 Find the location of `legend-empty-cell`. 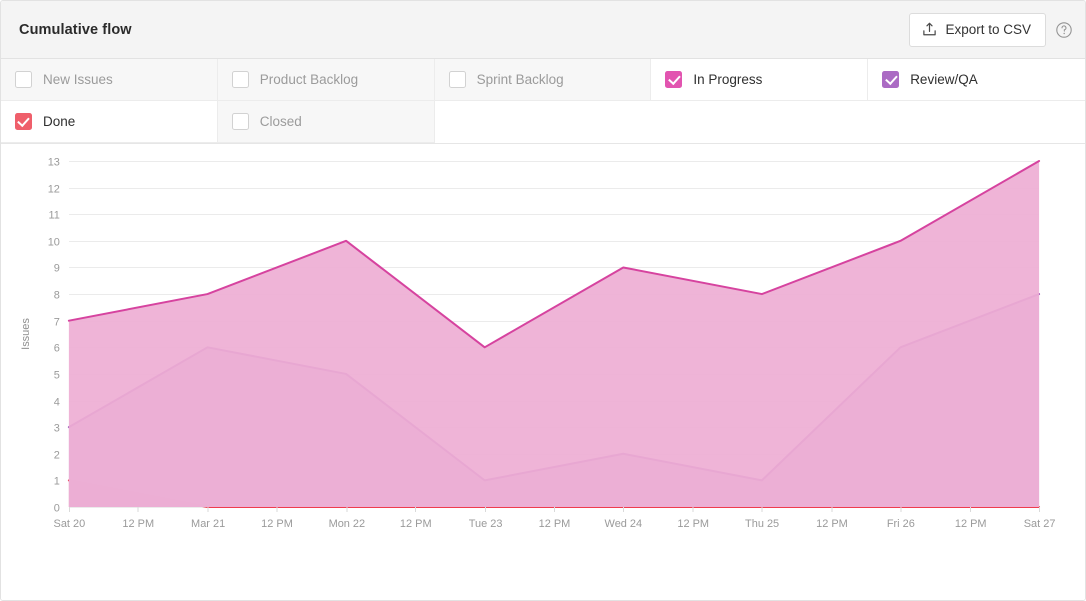

legend-empty-cell is located at coordinates (759, 122).